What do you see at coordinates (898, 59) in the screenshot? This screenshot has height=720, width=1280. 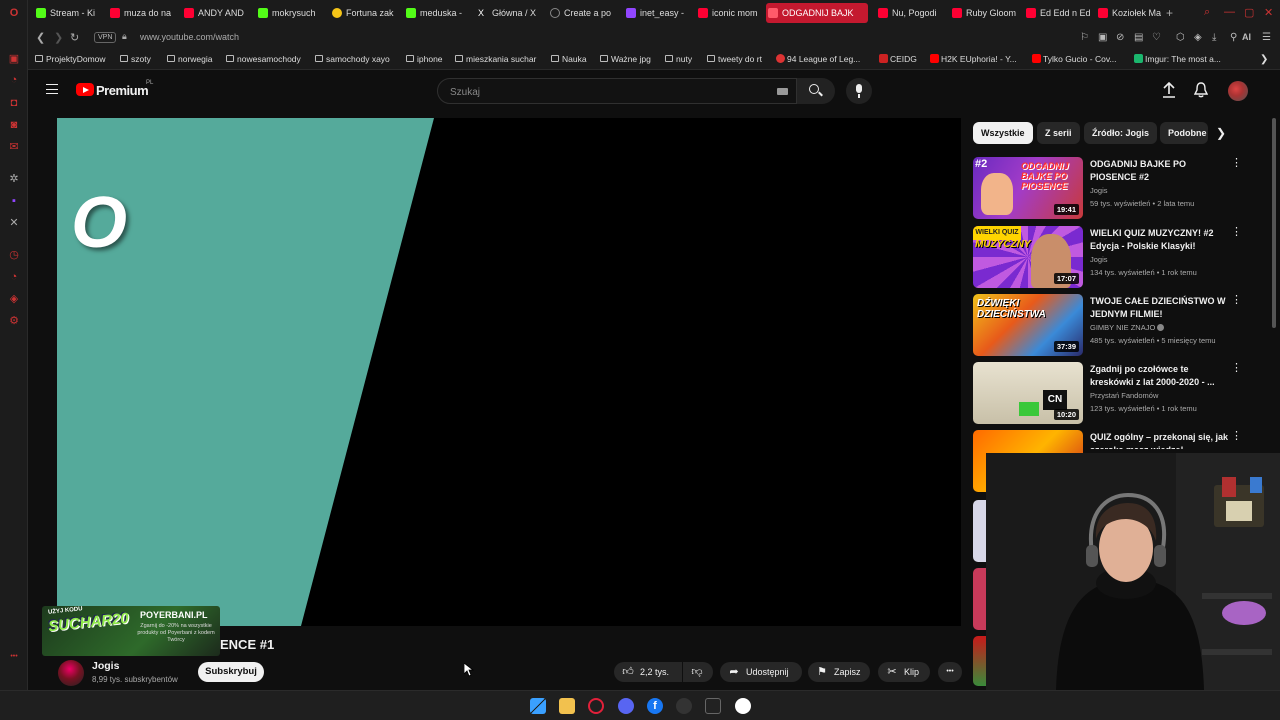 I see `bookmark-item: CEIDG` at bounding box center [898, 59].